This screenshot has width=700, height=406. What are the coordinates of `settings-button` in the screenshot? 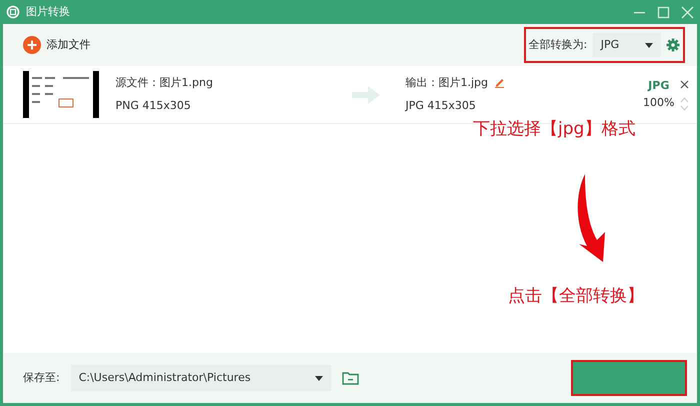 It's located at (673, 45).